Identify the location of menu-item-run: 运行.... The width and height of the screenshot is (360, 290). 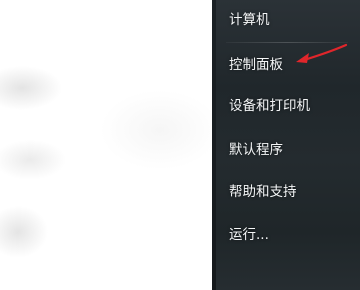
(289, 235).